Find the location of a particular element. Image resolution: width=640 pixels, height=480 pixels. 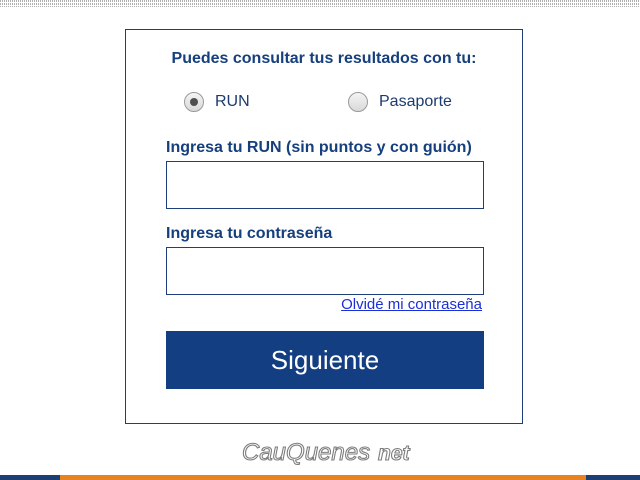

top-pattern-bar is located at coordinates (320, 3).